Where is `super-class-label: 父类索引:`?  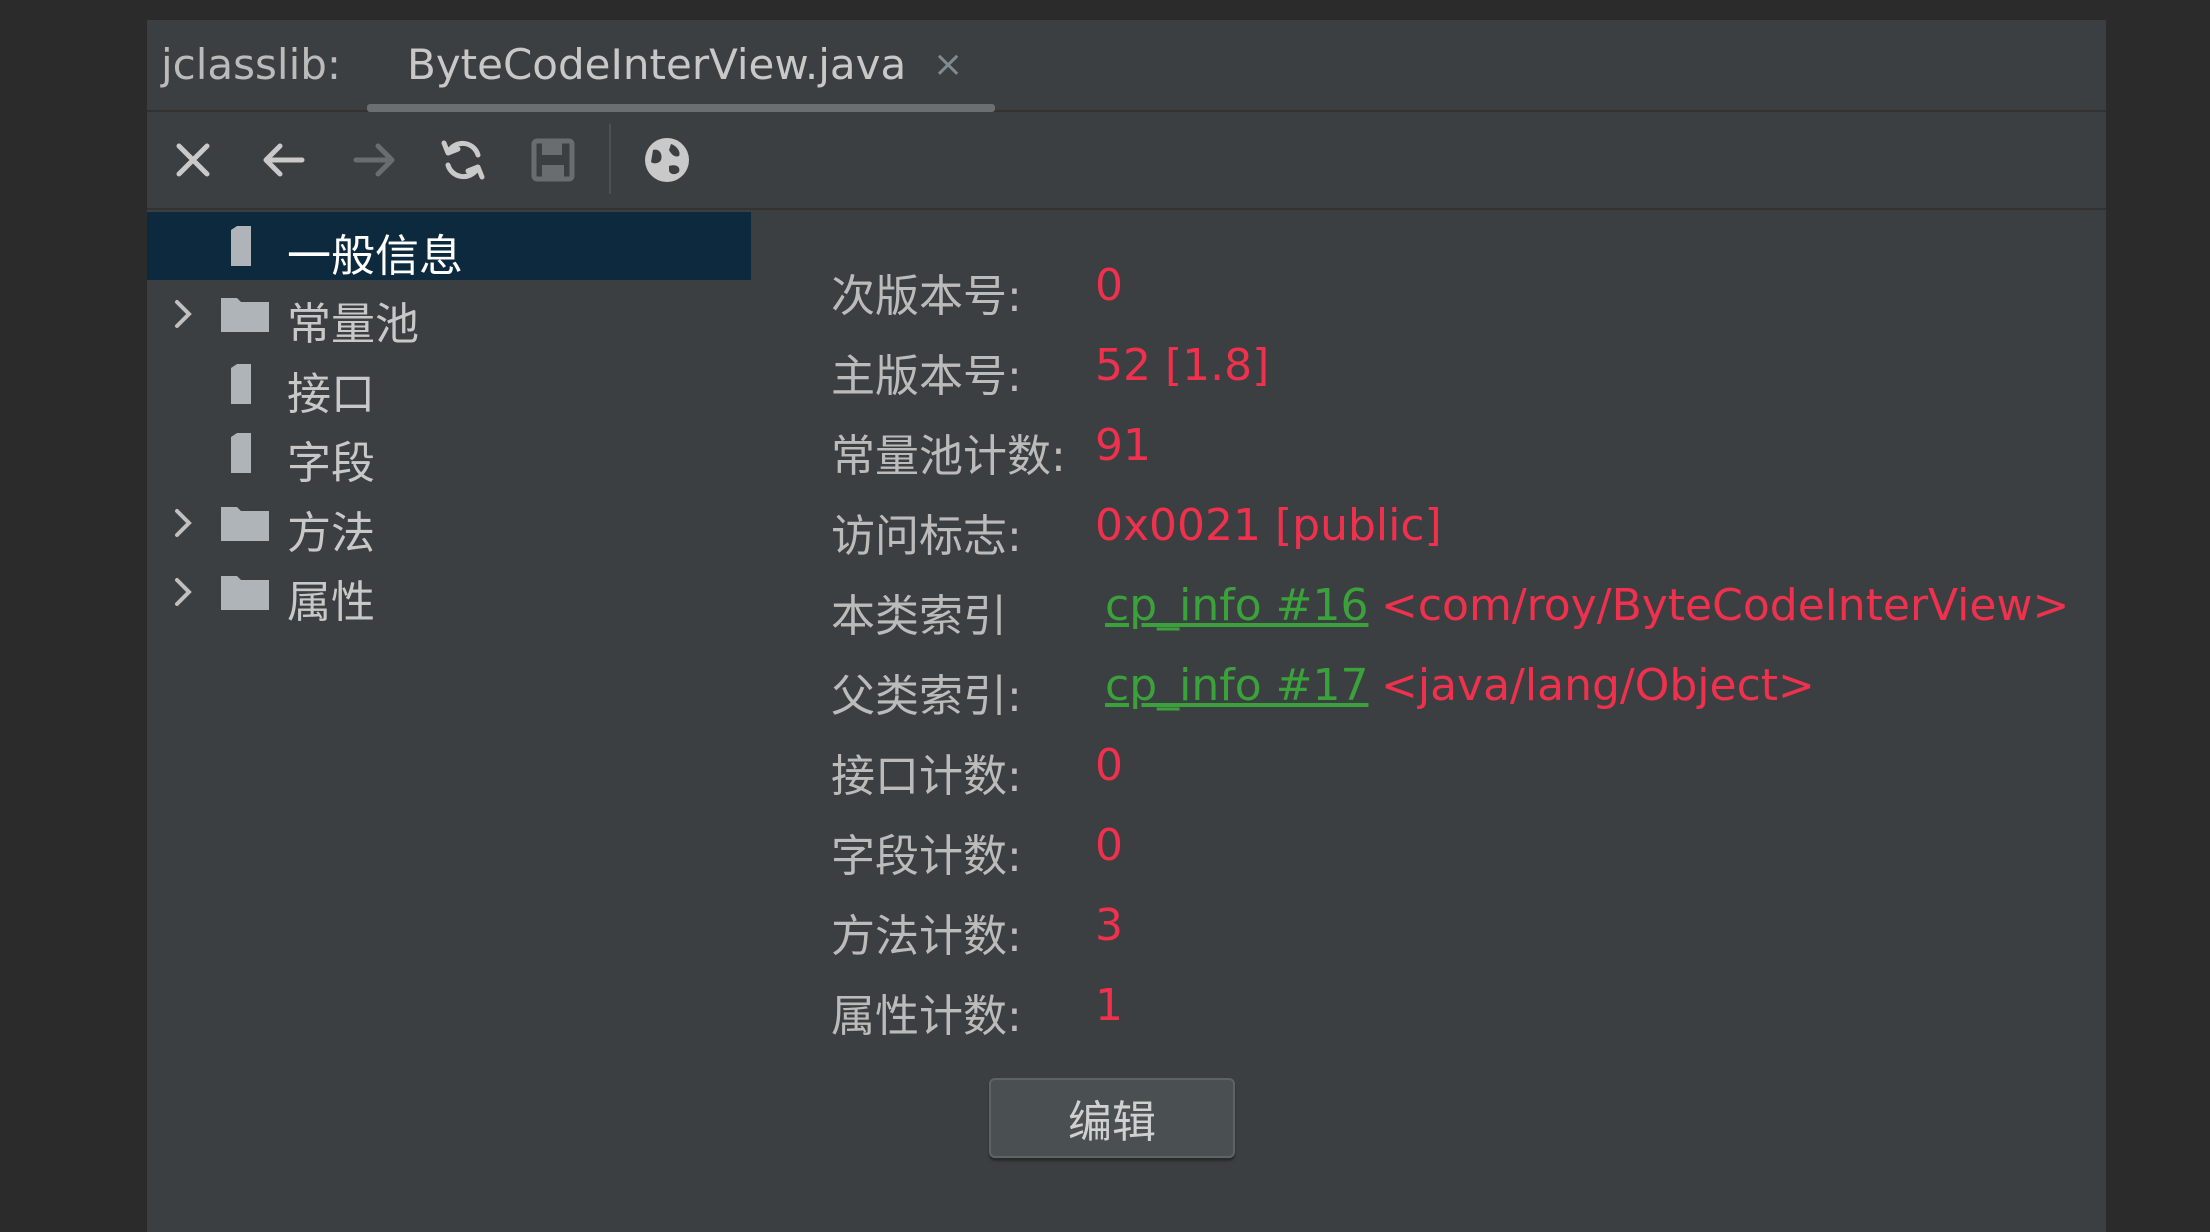
super-class-label: 父类索引: is located at coordinates (926, 696).